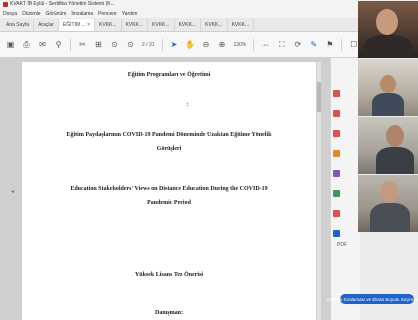 The width and height of the screenshot is (418, 320). Describe the element at coordinates (98, 44) in the screenshot. I see `stamp-icon: ⊞` at that location.